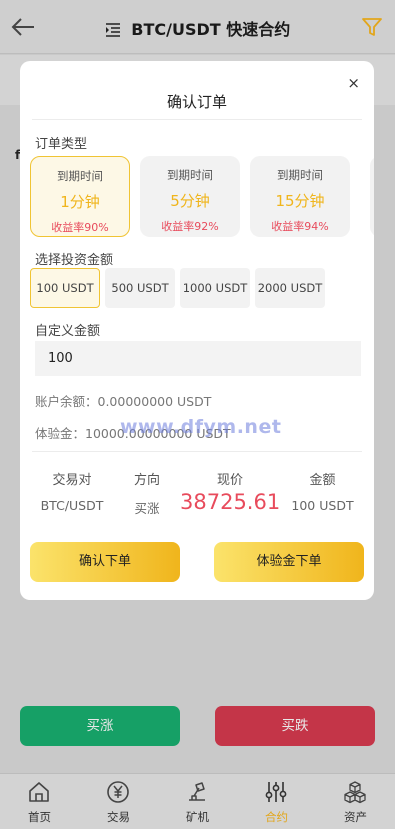  Describe the element at coordinates (197, 791) in the screenshot. I see `miner-icon` at that location.